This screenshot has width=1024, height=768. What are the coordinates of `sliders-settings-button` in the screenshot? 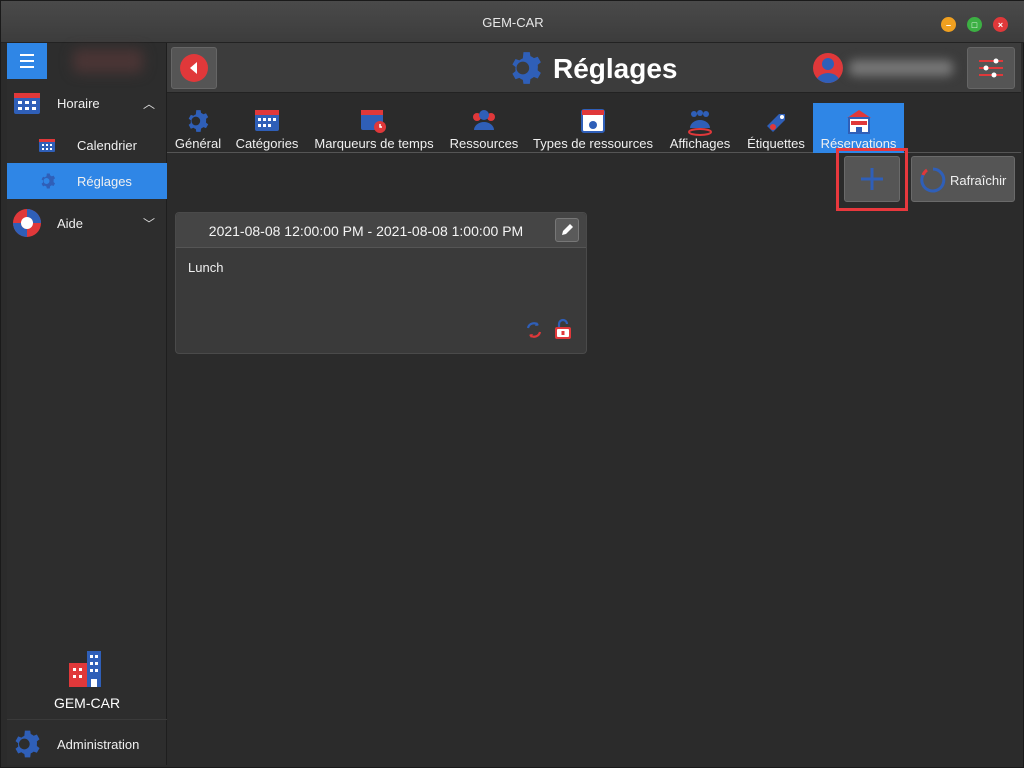 It's located at (991, 68).